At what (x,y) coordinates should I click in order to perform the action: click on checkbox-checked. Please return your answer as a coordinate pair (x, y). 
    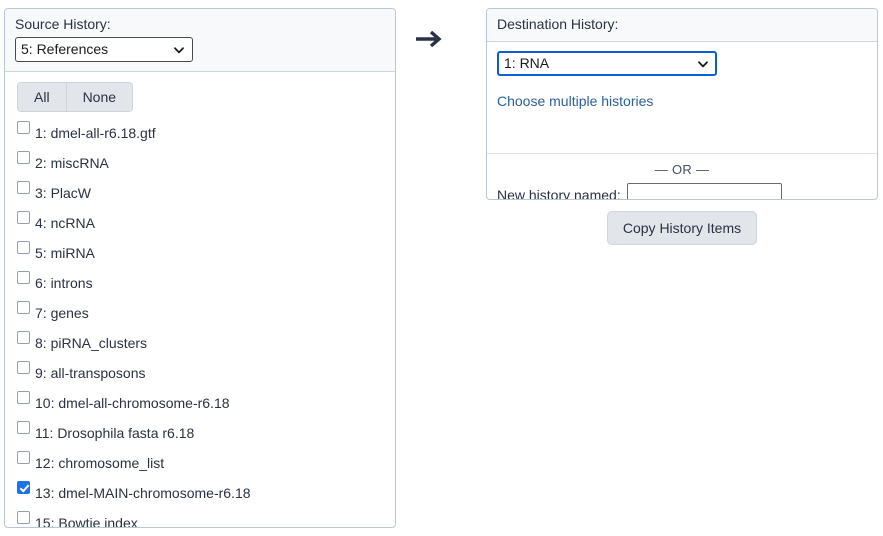
    Looking at the image, I should click on (23, 487).